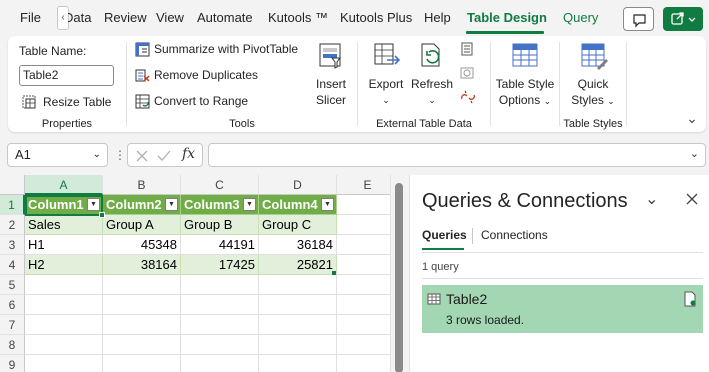 This screenshot has height=372, width=709. Describe the element at coordinates (514, 235) in the screenshot. I see `tab-connections: Connections` at that location.